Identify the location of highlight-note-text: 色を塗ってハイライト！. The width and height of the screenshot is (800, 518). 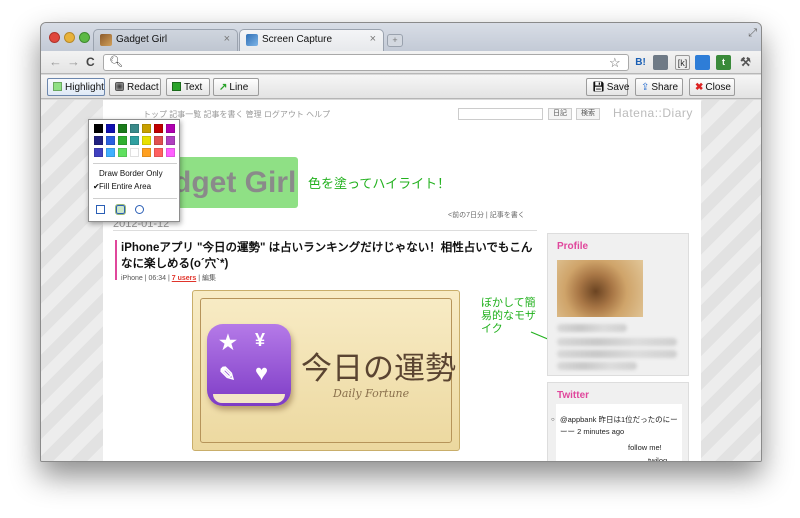
(379, 183).